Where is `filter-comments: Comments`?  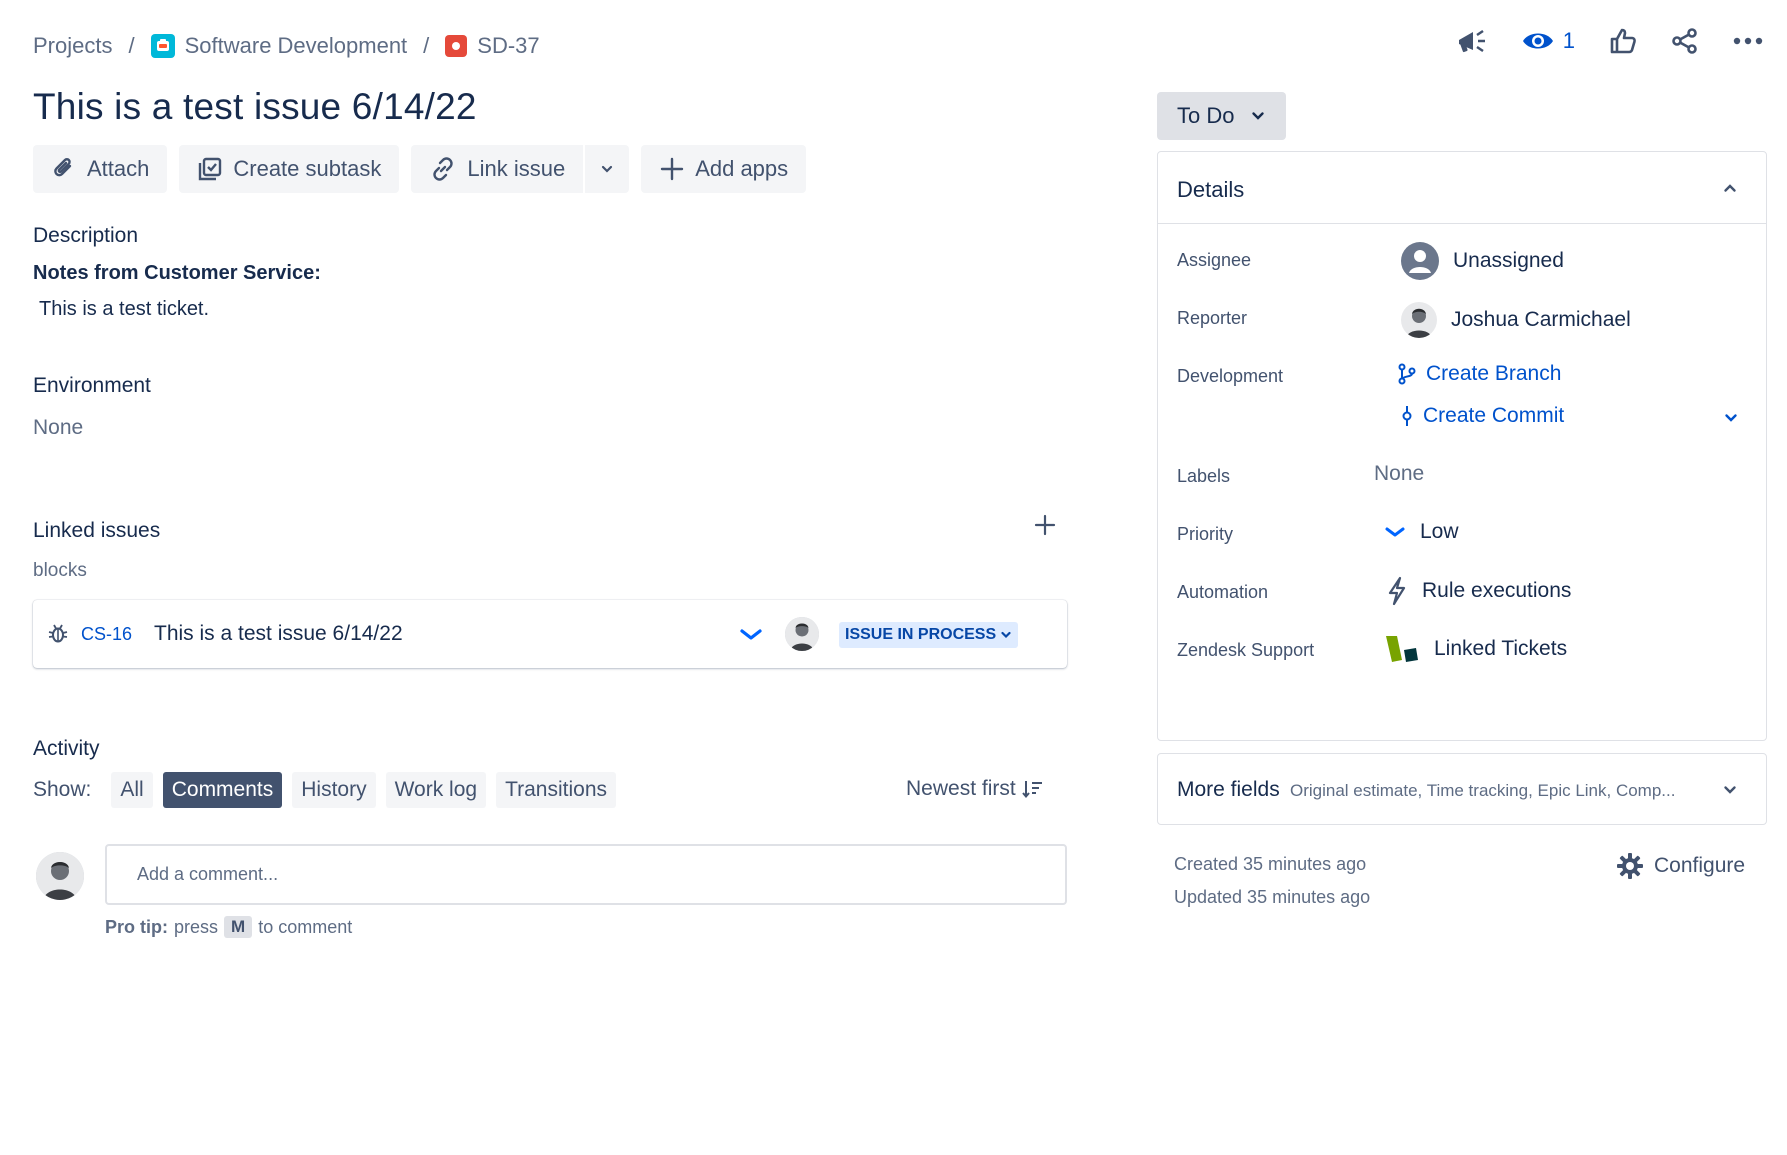 filter-comments: Comments is located at coordinates (222, 790).